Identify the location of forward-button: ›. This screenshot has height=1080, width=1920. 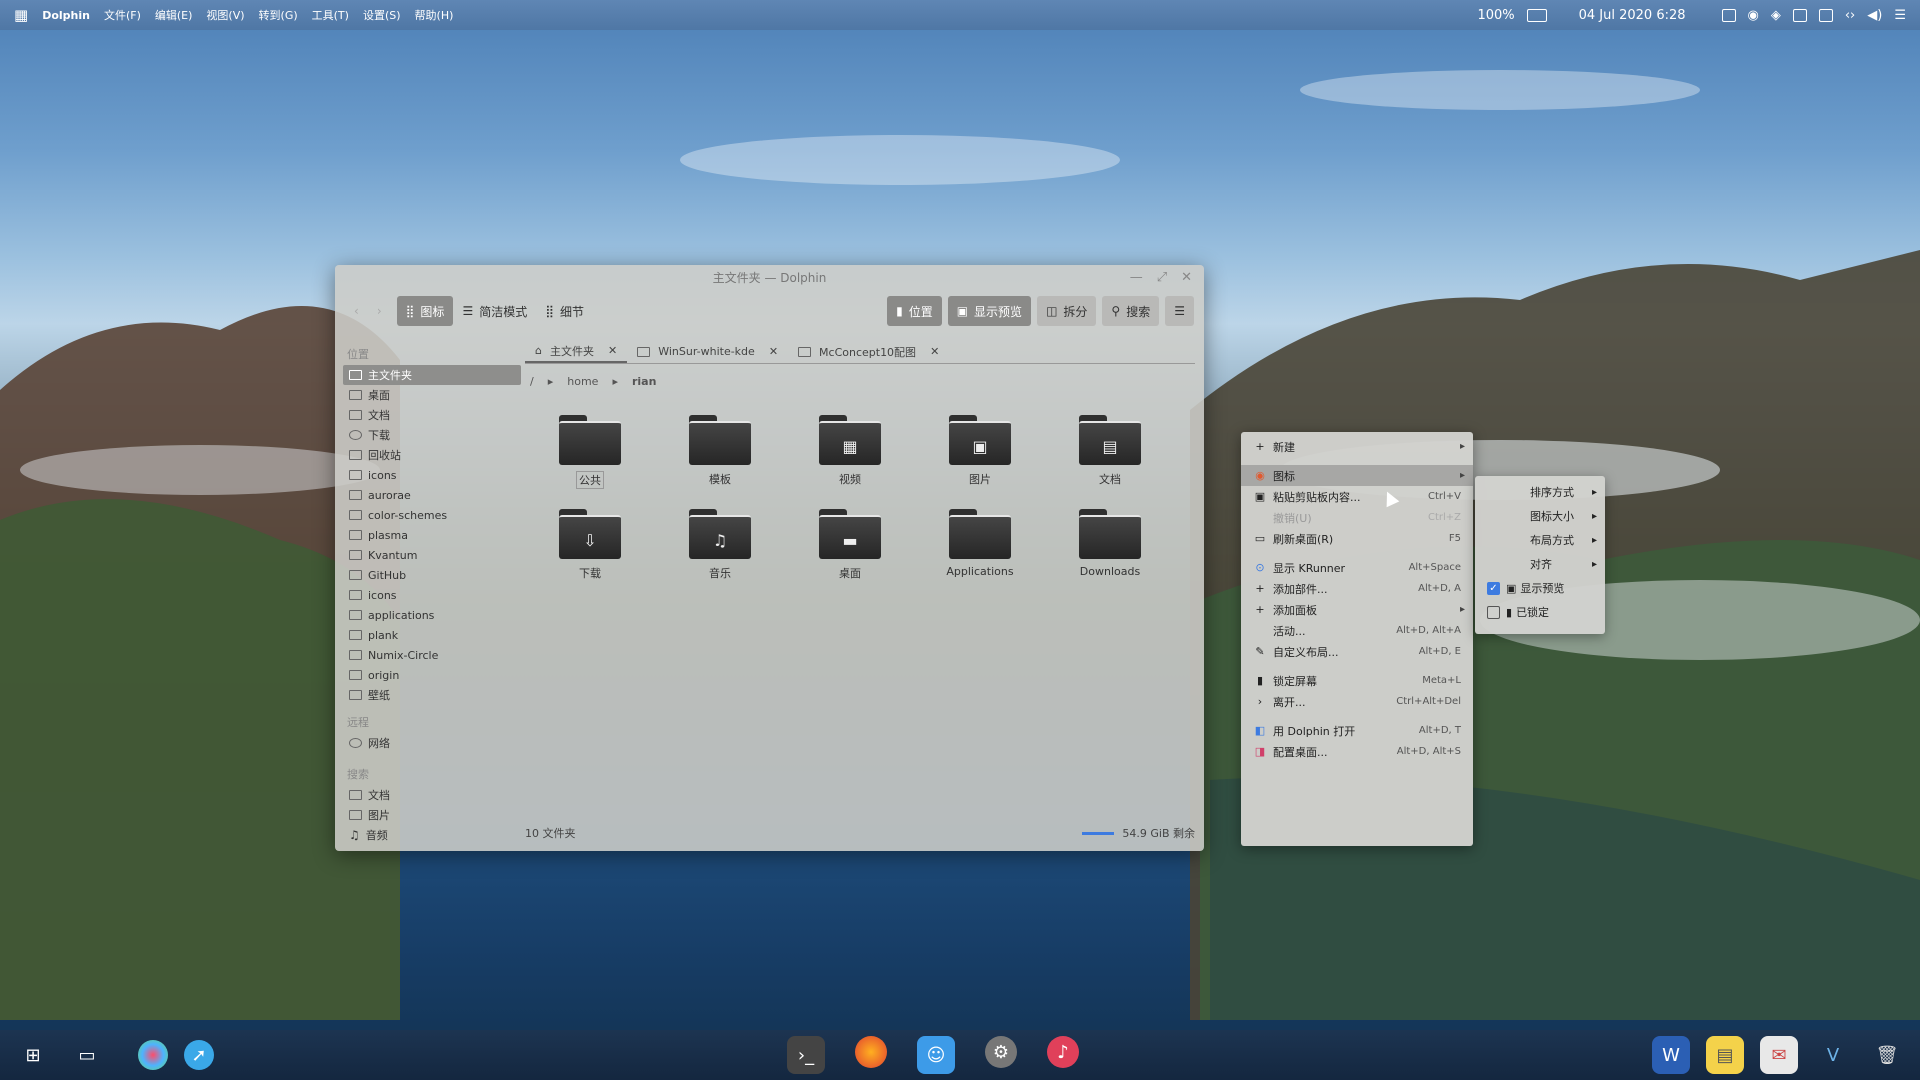
(379, 311).